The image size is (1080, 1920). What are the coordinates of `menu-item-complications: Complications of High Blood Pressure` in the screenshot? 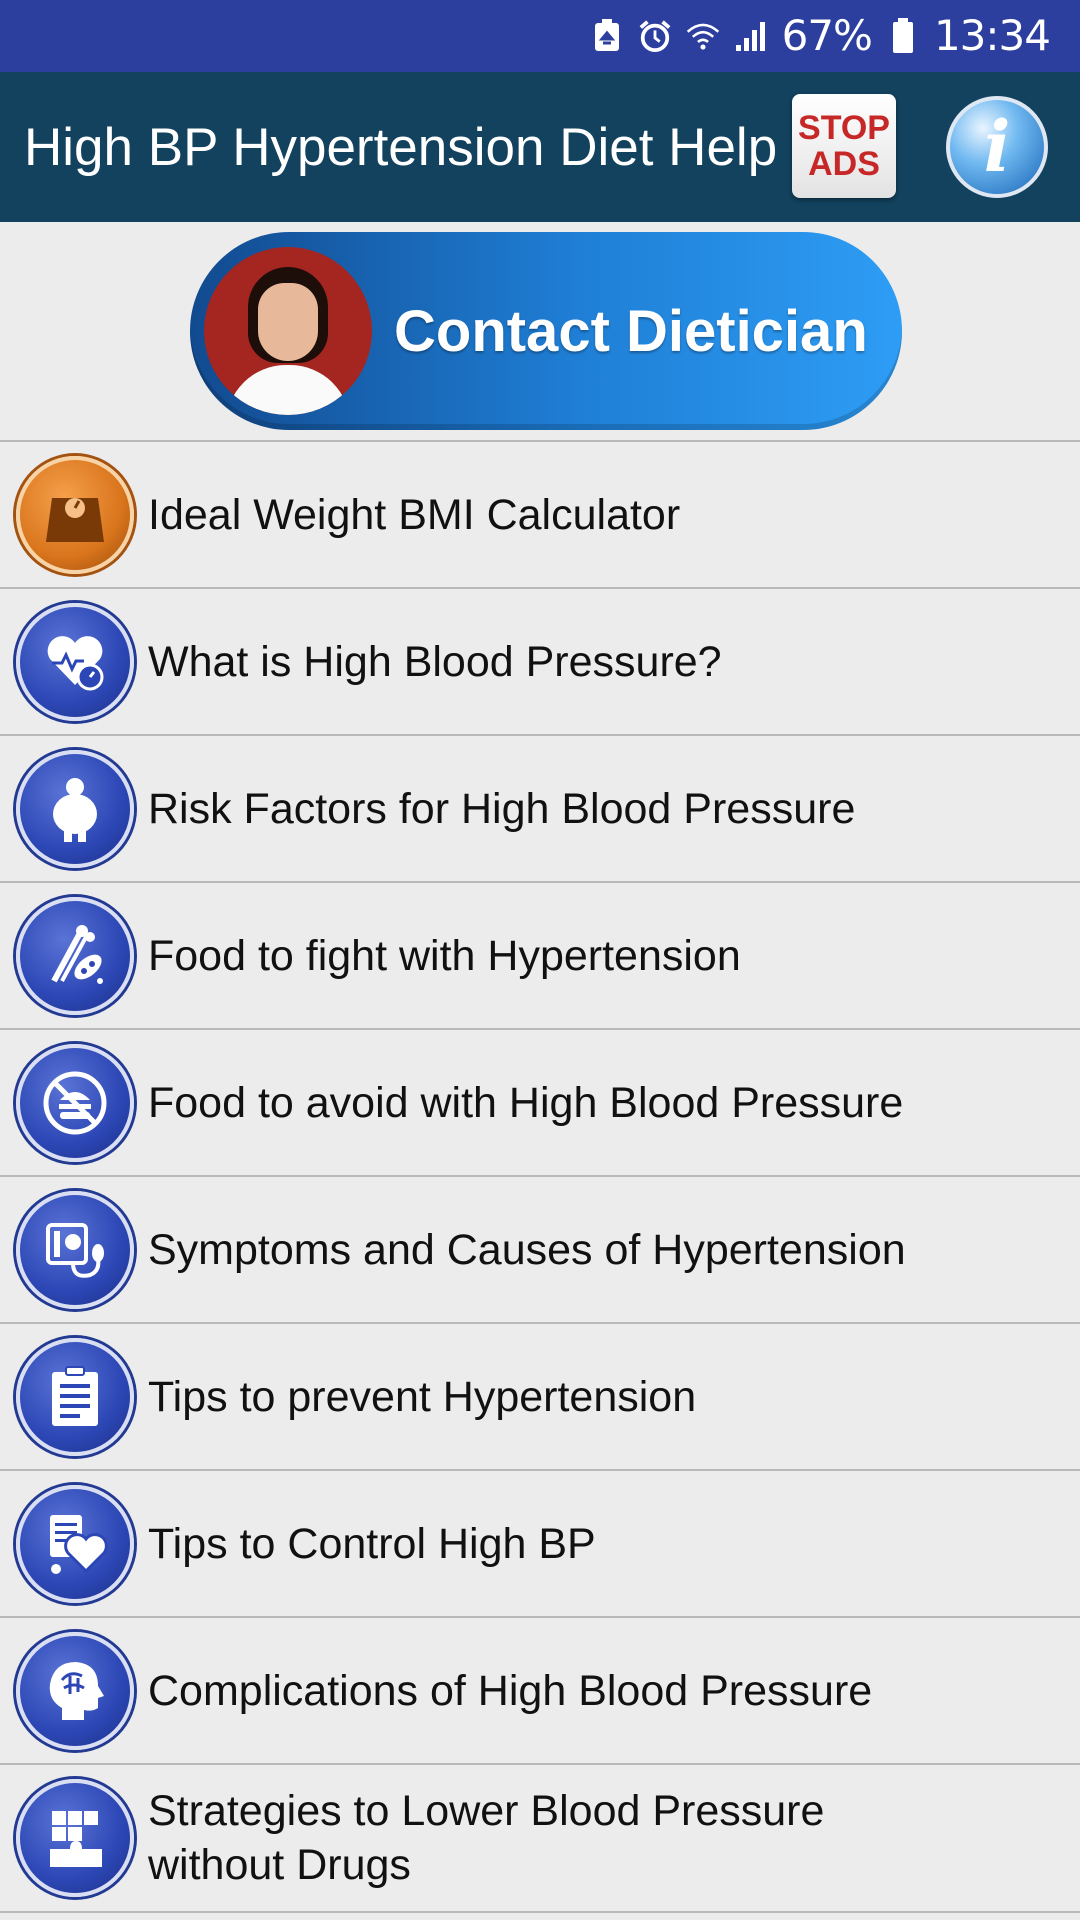 It's located at (540, 1691).